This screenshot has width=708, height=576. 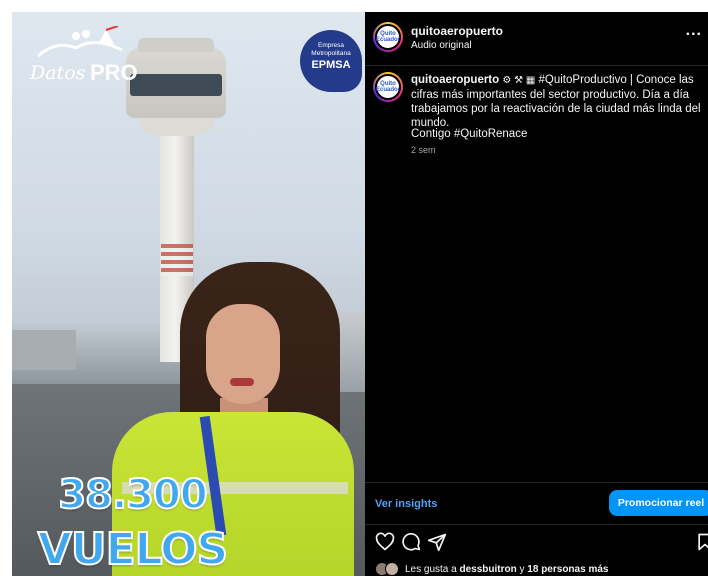 I want to click on datos-logo-text: Datos, so click(x=58, y=73).